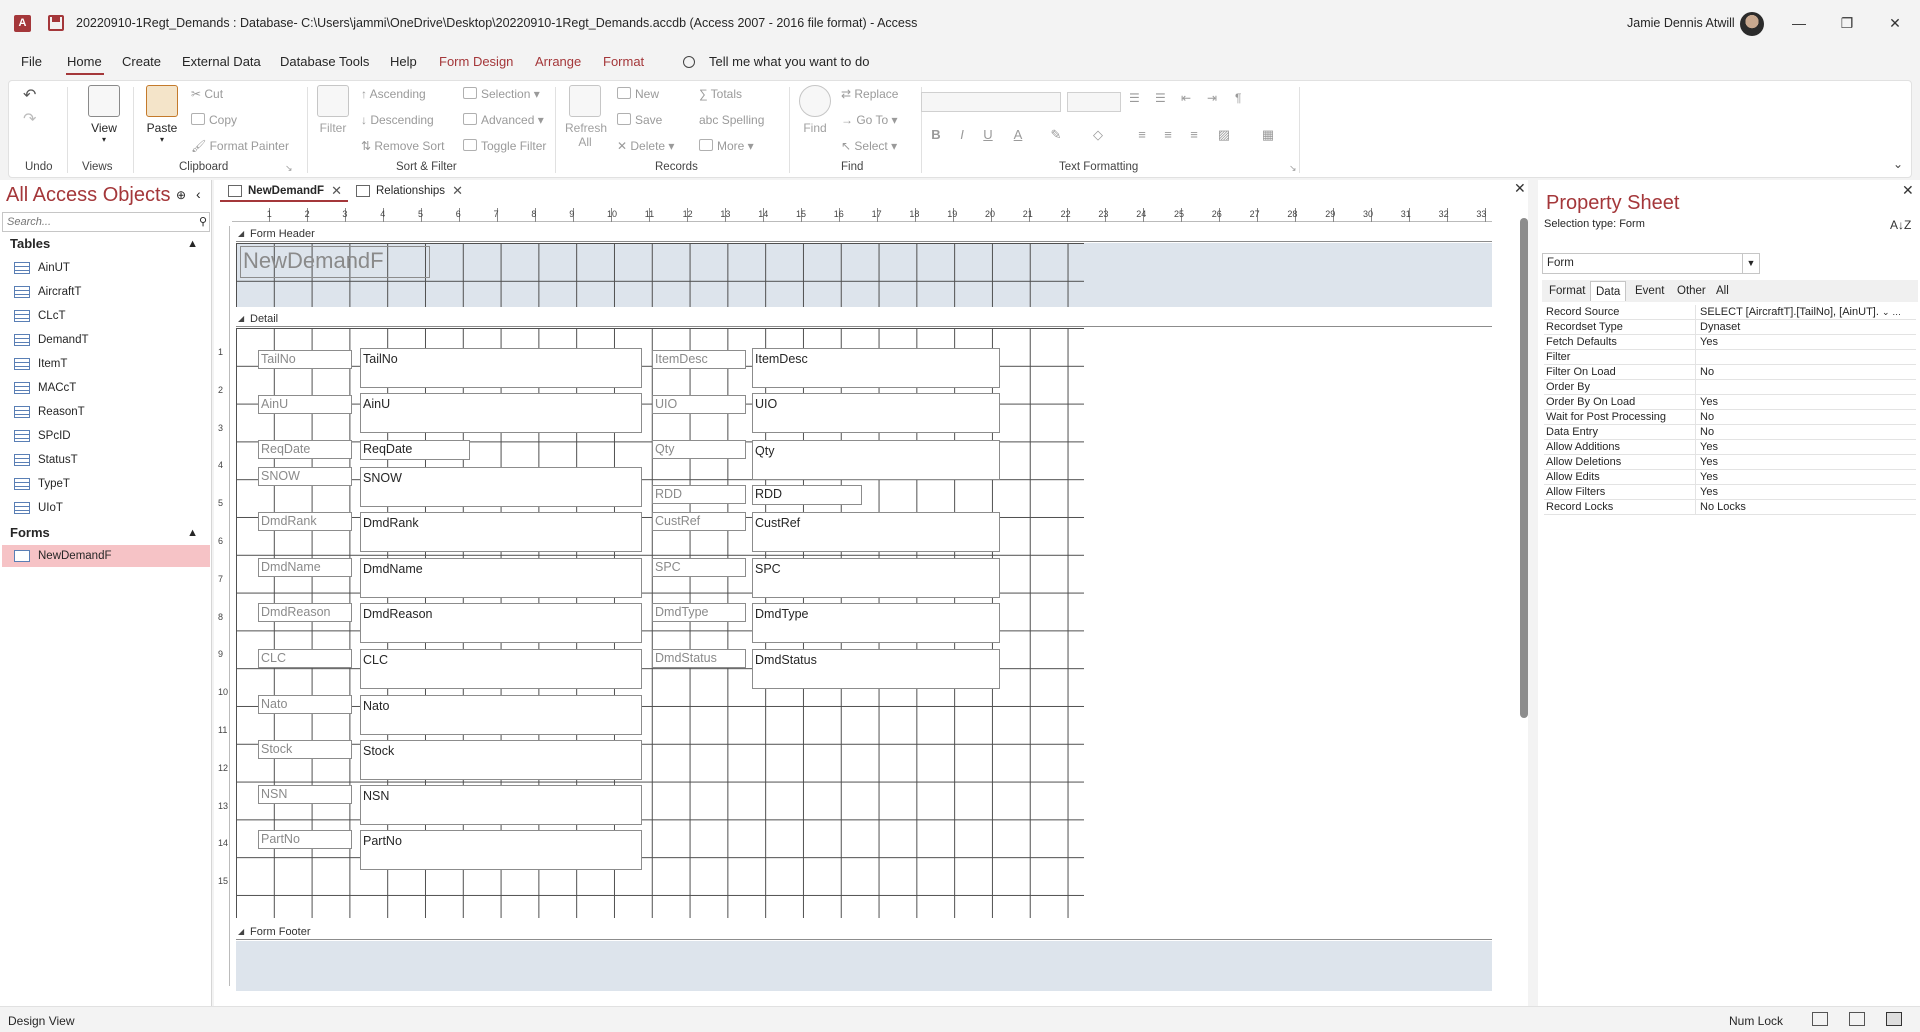 This screenshot has width=1920, height=1032. I want to click on textbox-clc: CLC, so click(501, 669).